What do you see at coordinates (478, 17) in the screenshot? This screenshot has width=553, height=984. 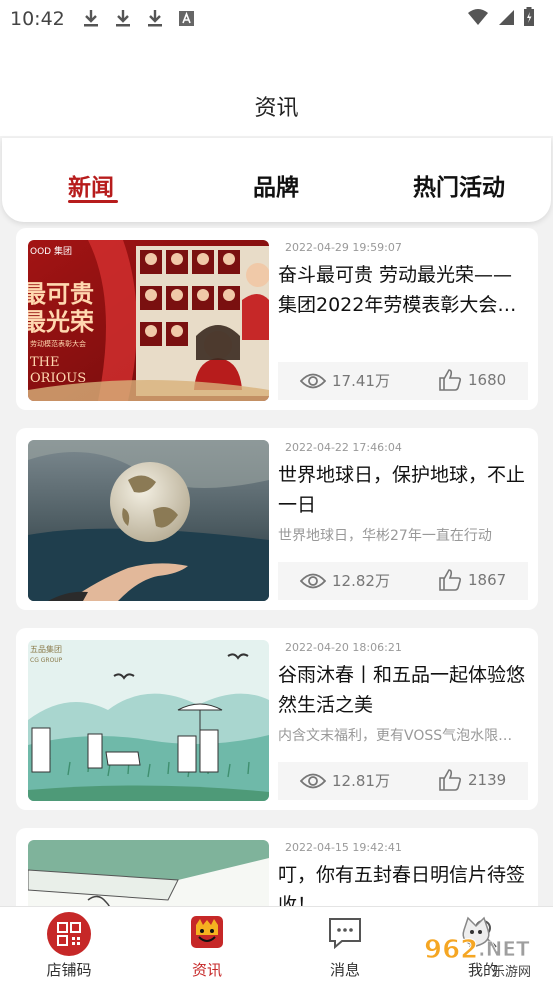 I see `wifi-icon` at bounding box center [478, 17].